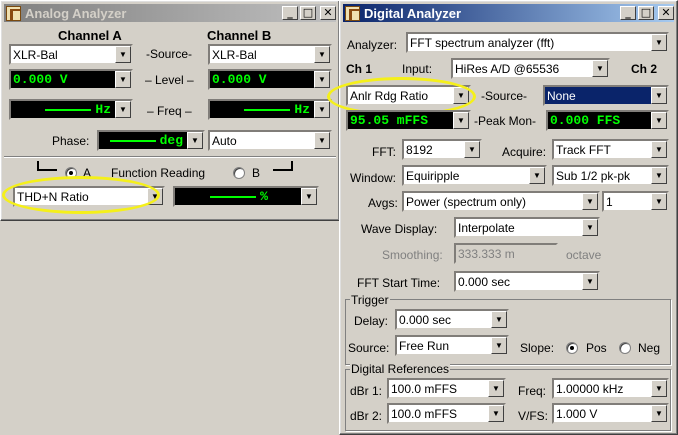 This screenshot has height=435, width=678. What do you see at coordinates (256, 173) in the screenshot?
I see `radio-b-label: B` at bounding box center [256, 173].